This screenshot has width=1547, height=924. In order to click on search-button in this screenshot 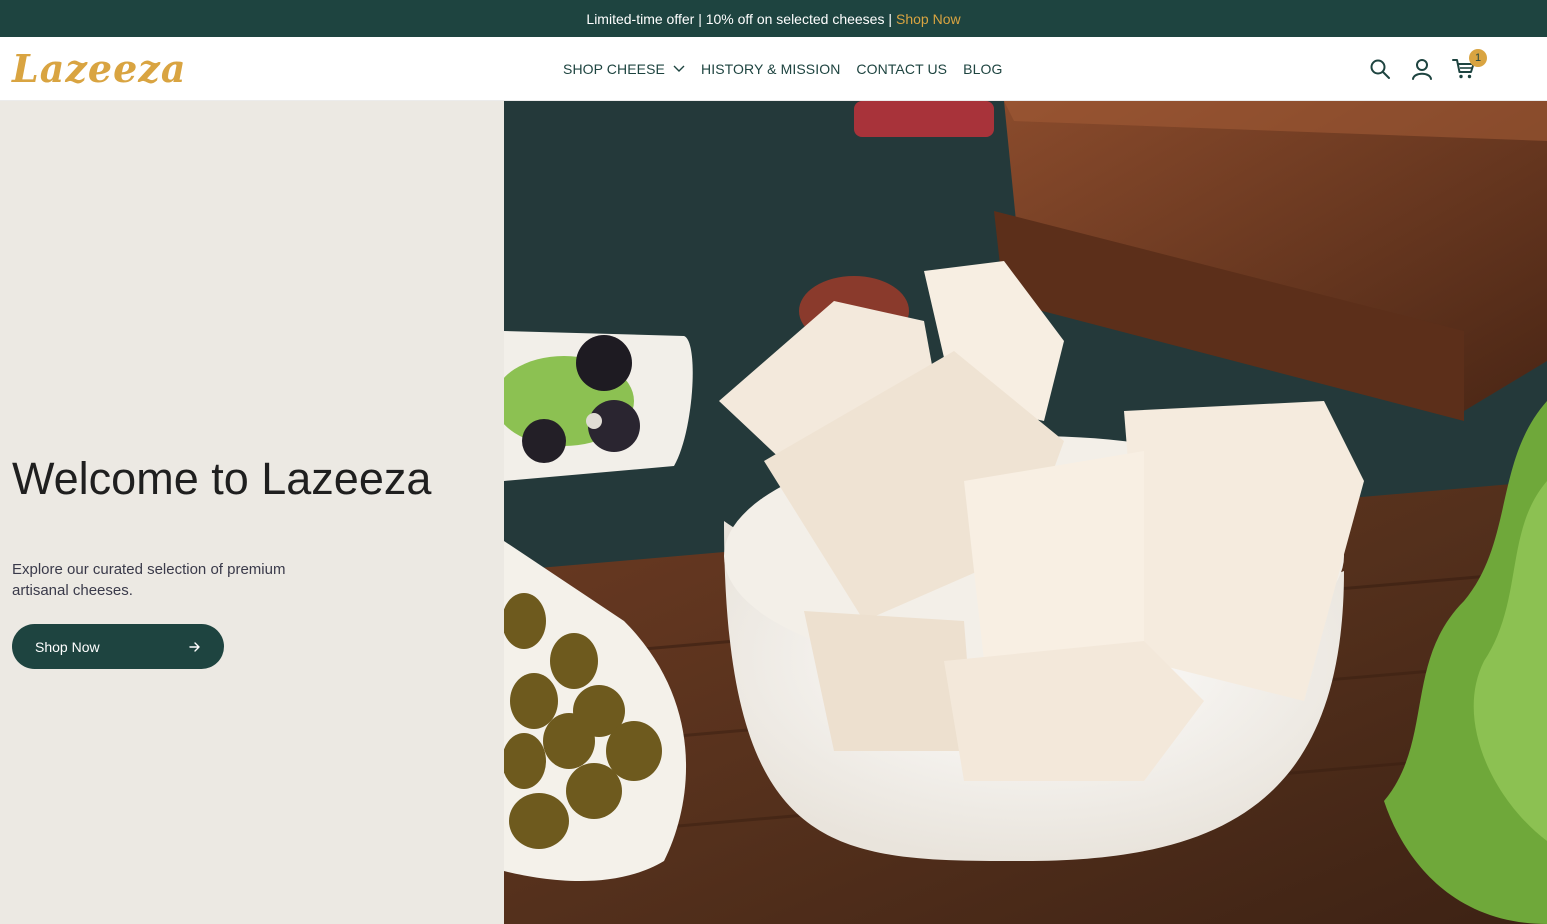, I will do `click(1380, 69)`.